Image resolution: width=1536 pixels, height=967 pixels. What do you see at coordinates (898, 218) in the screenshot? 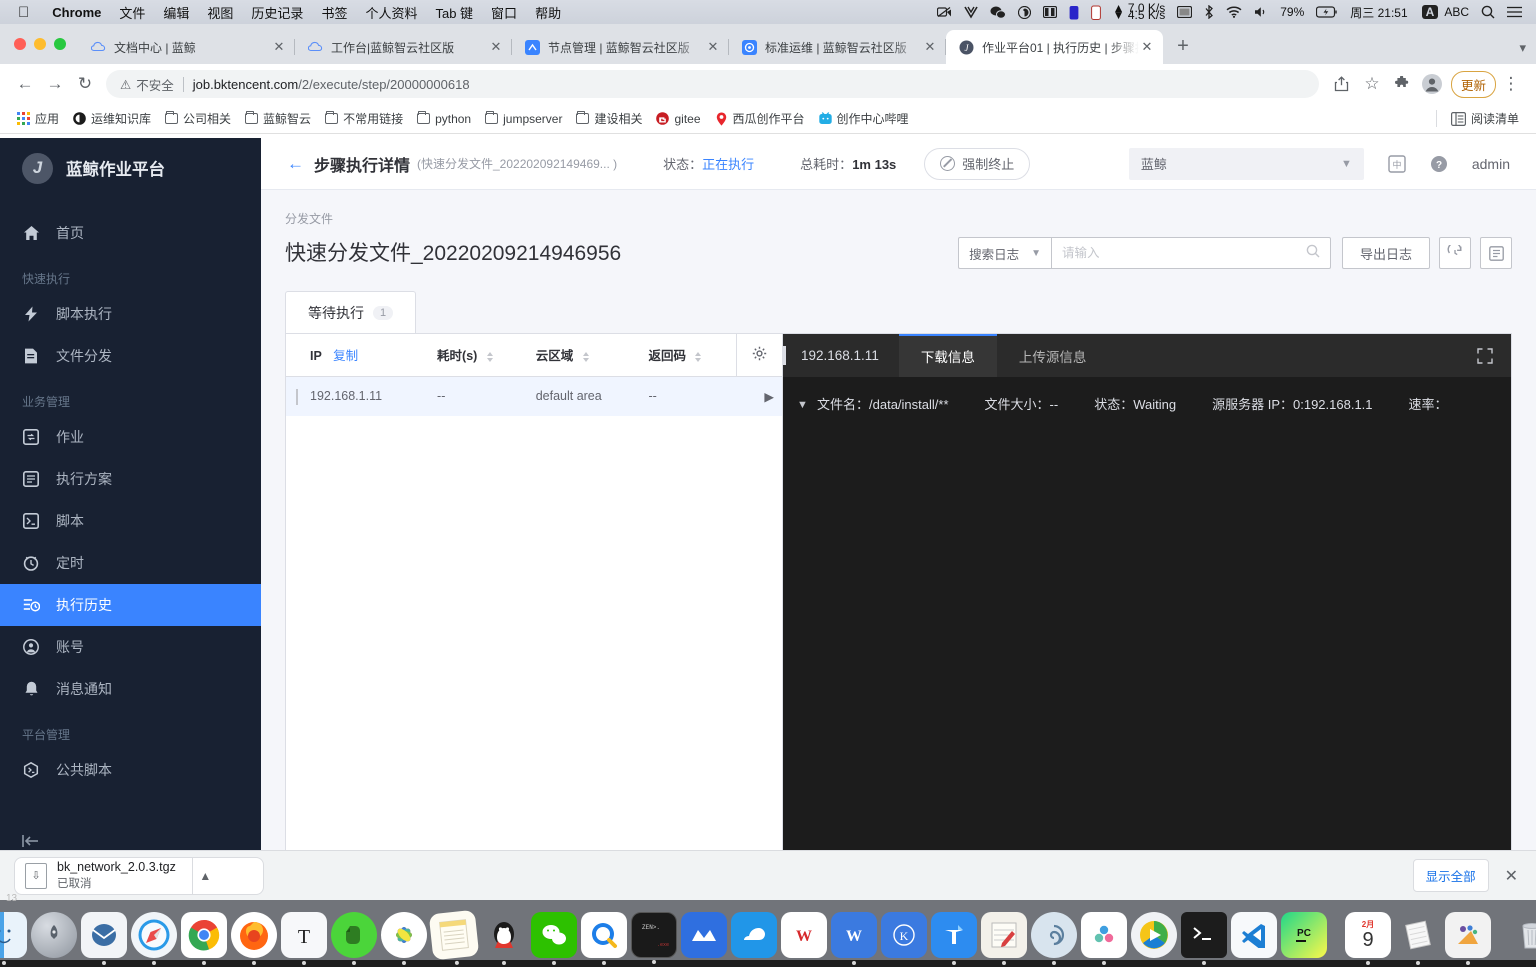
I see `breadcrumb: 分发文件` at bounding box center [898, 218].